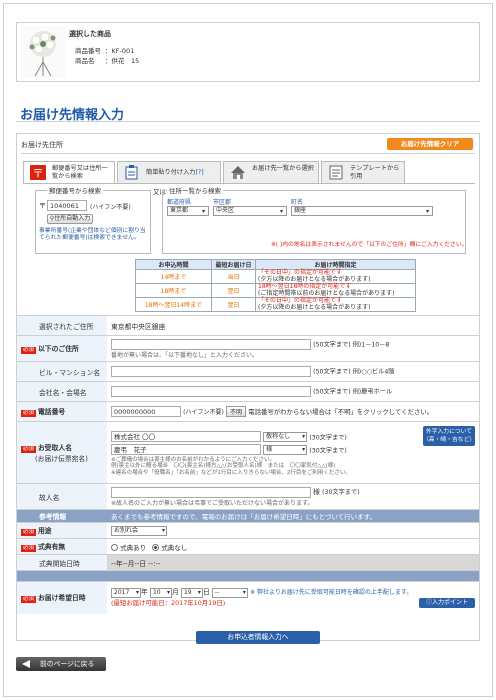 The width and height of the screenshot is (496, 700). What do you see at coordinates (107, 61) in the screenshot?
I see `product-name: 商品名 ：供花 15` at bounding box center [107, 61].